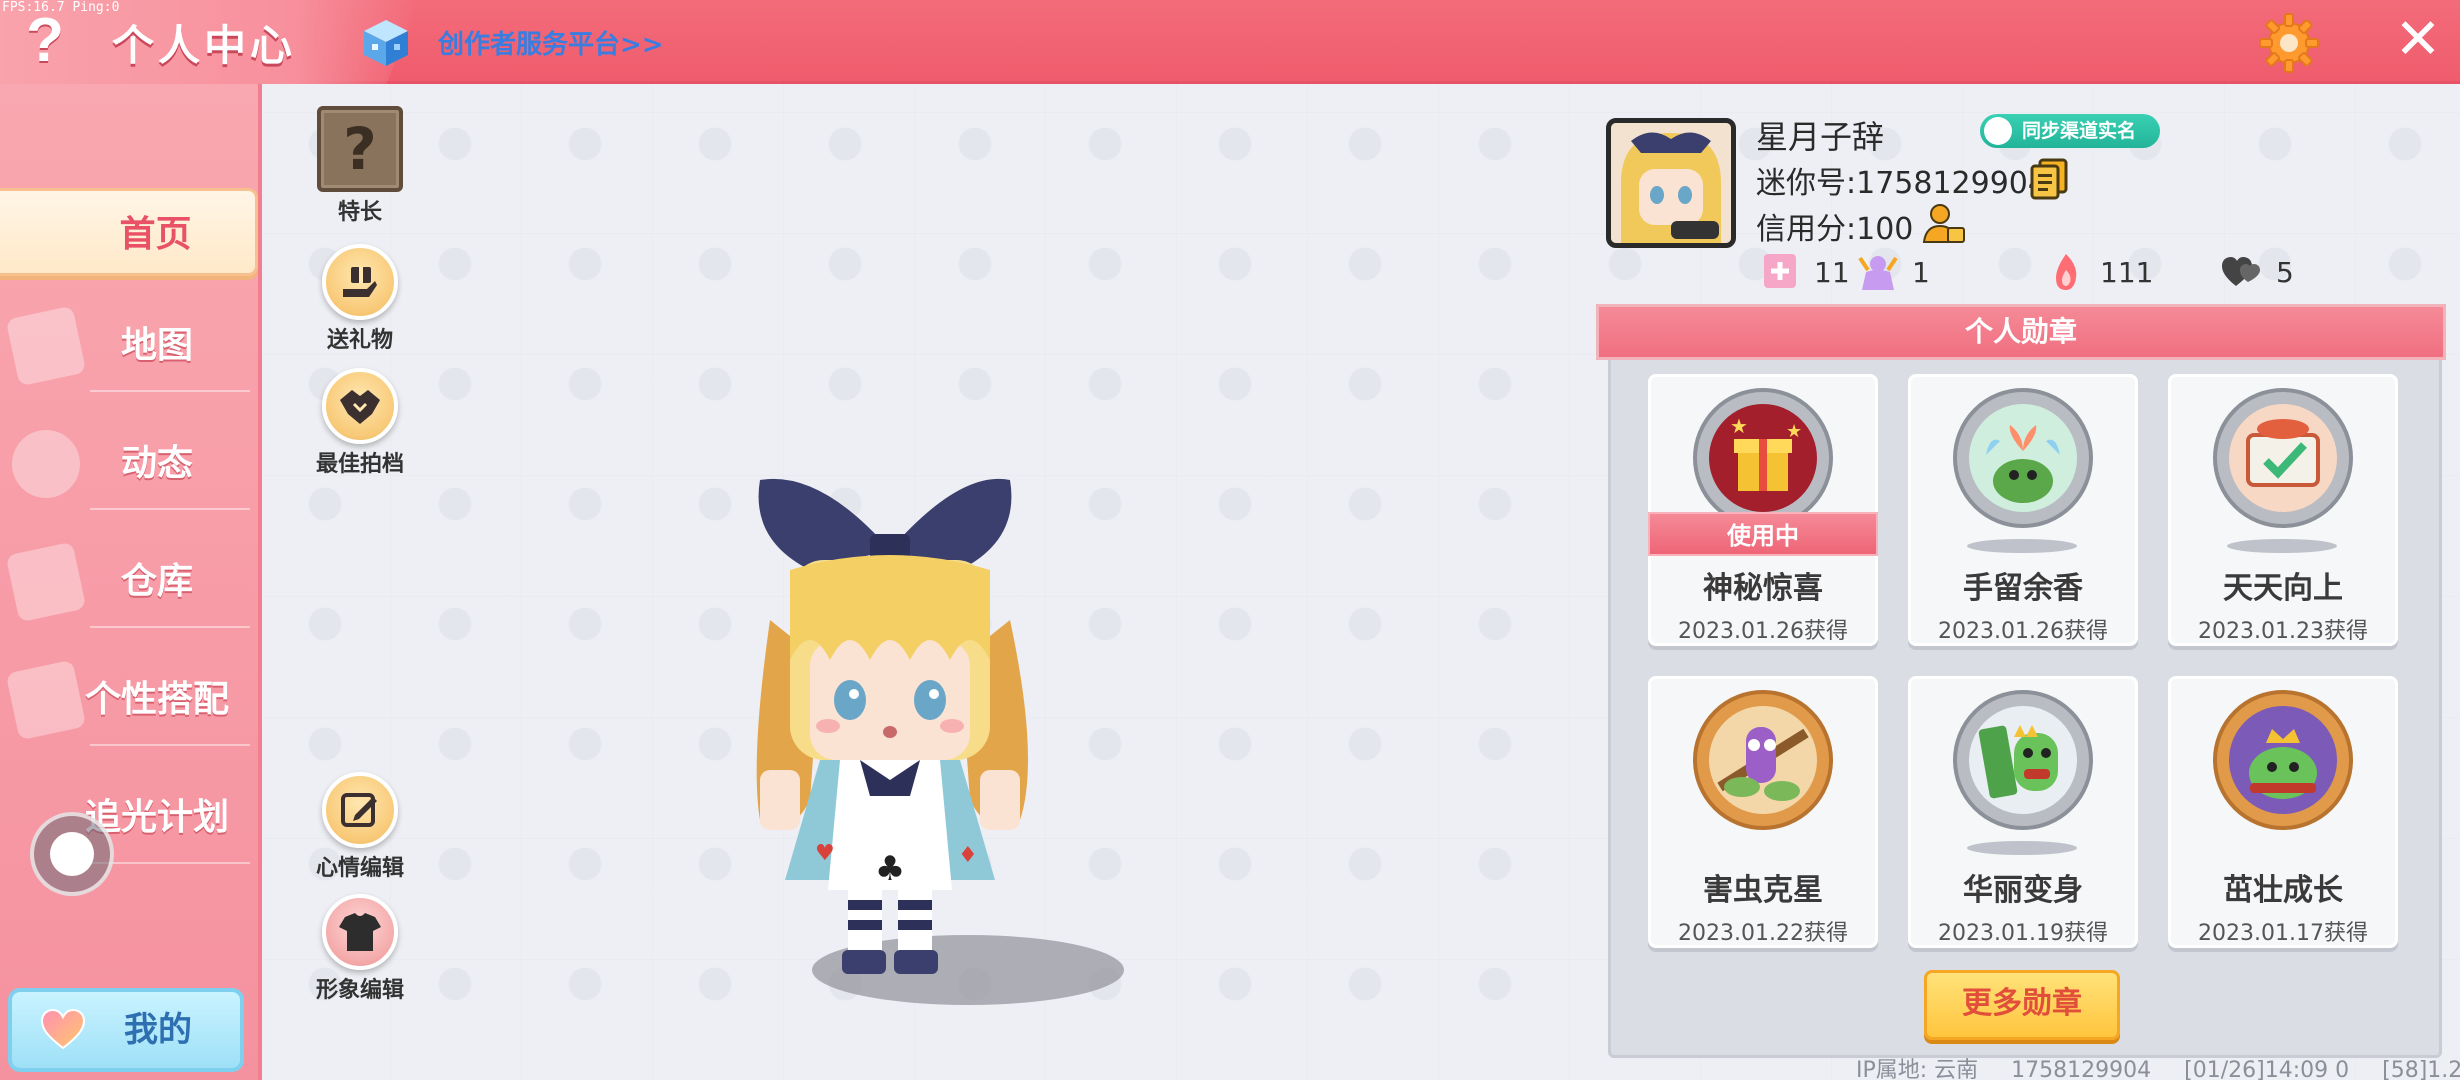  I want to click on mine-button: 我的, so click(126, 1030).